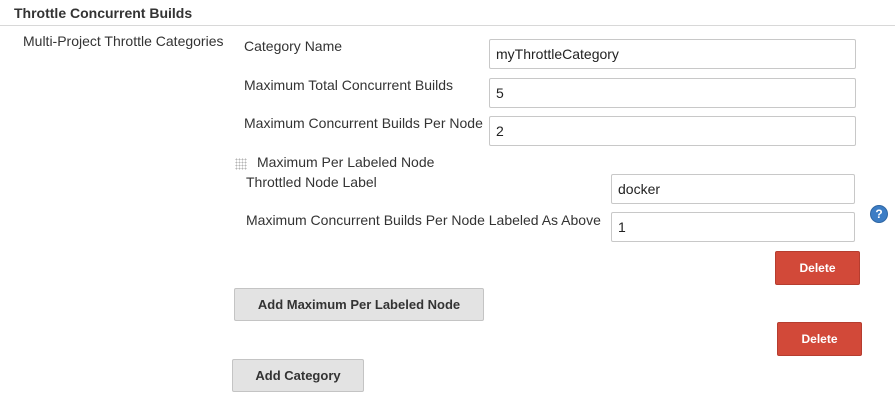 The height and width of the screenshot is (404, 895). I want to click on delete-category-button: Delete, so click(819, 339).